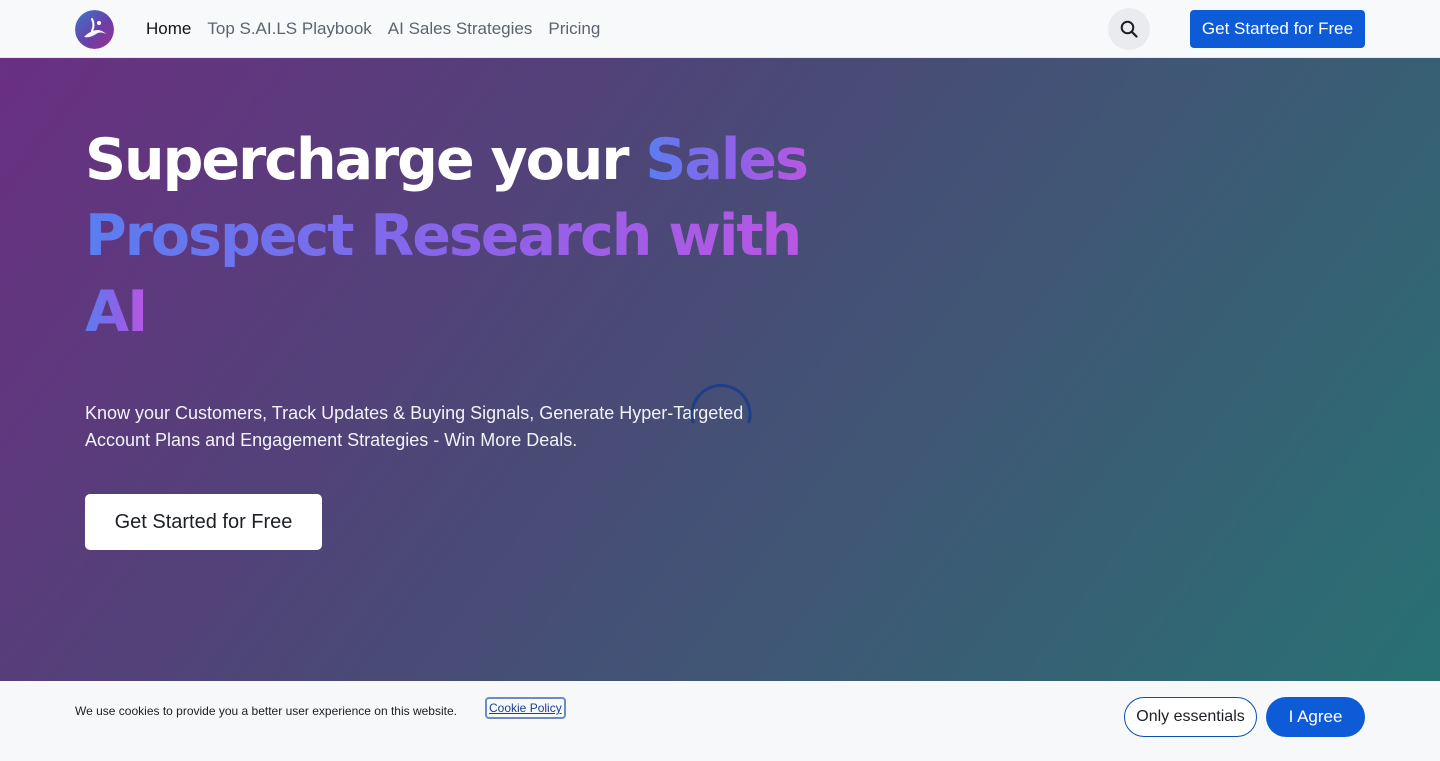  What do you see at coordinates (1190, 717) in the screenshot?
I see `only-essentials-button: Only essentials` at bounding box center [1190, 717].